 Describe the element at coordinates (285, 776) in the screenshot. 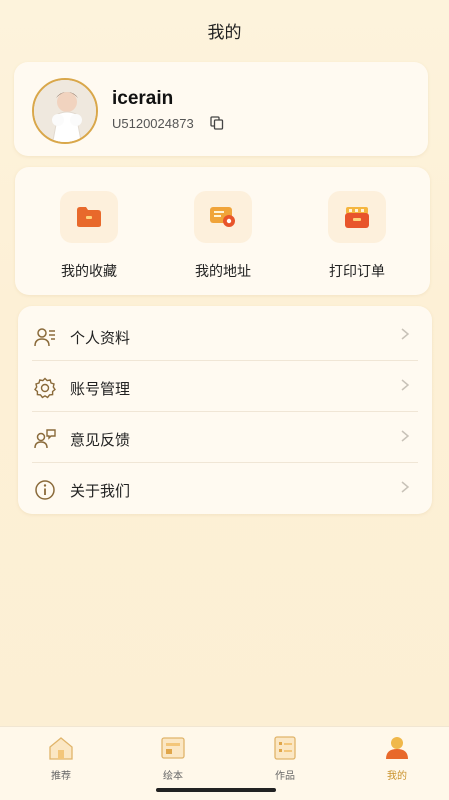

I see `tab-label: 作品` at that location.